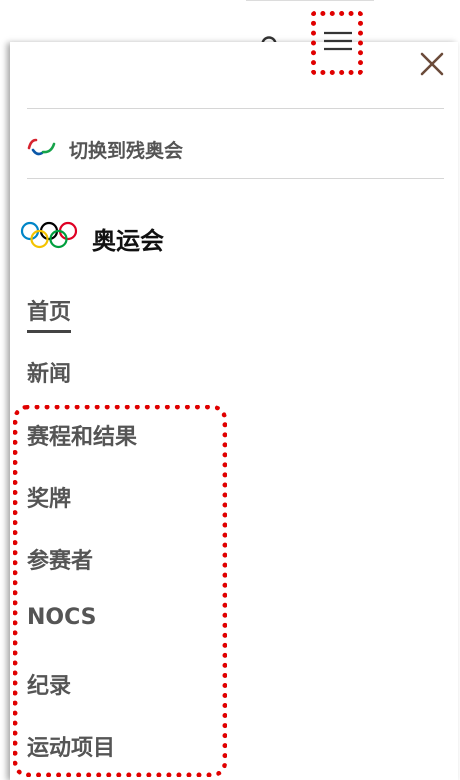  Describe the element at coordinates (310, 4) in the screenshot. I see `top-strip` at that location.